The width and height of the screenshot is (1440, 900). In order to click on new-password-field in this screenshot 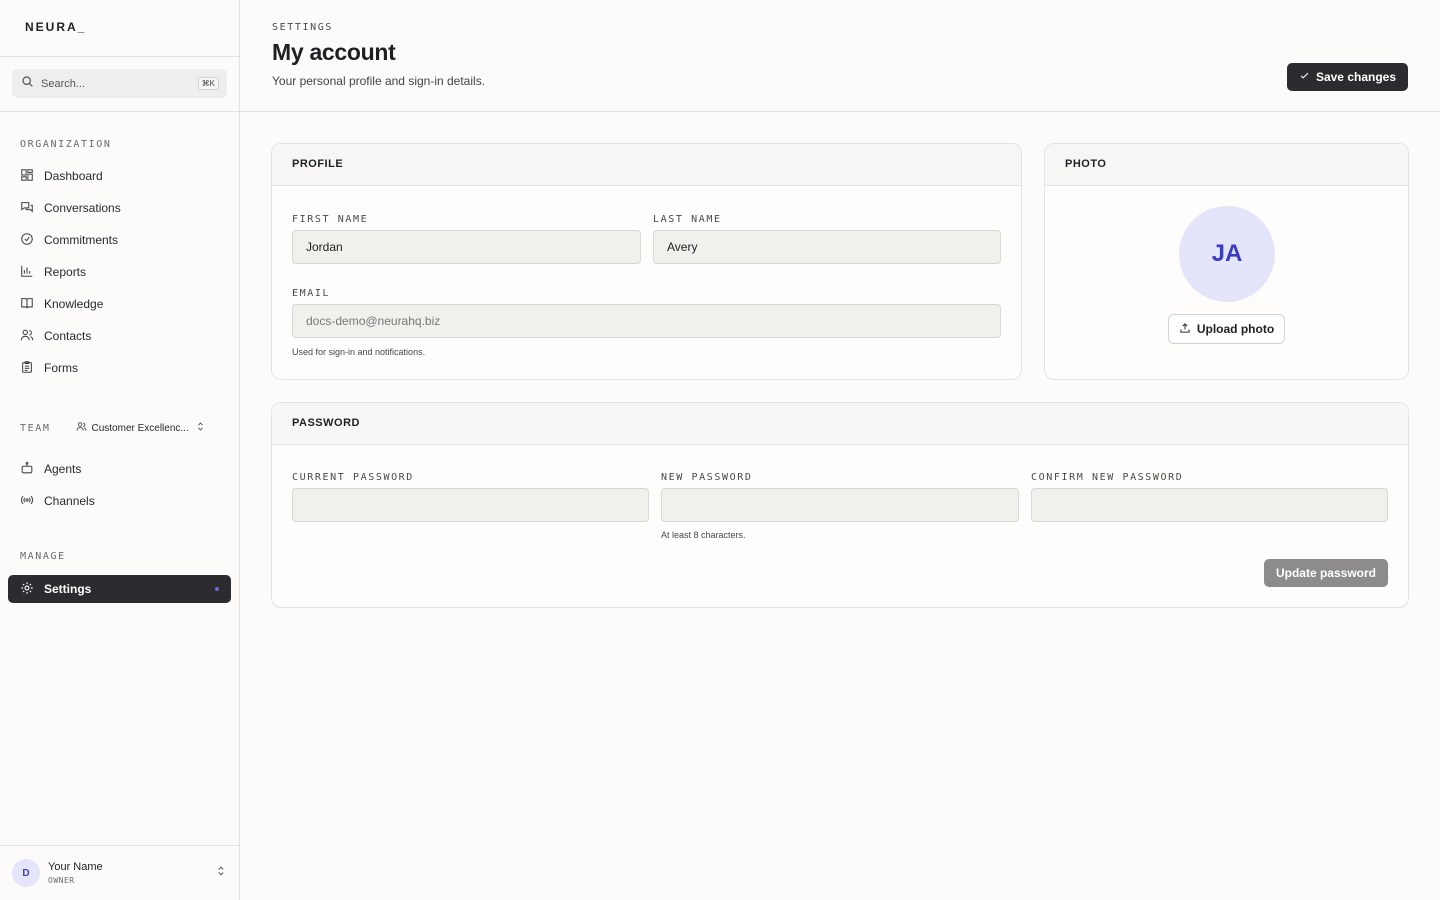, I will do `click(840, 505)`.